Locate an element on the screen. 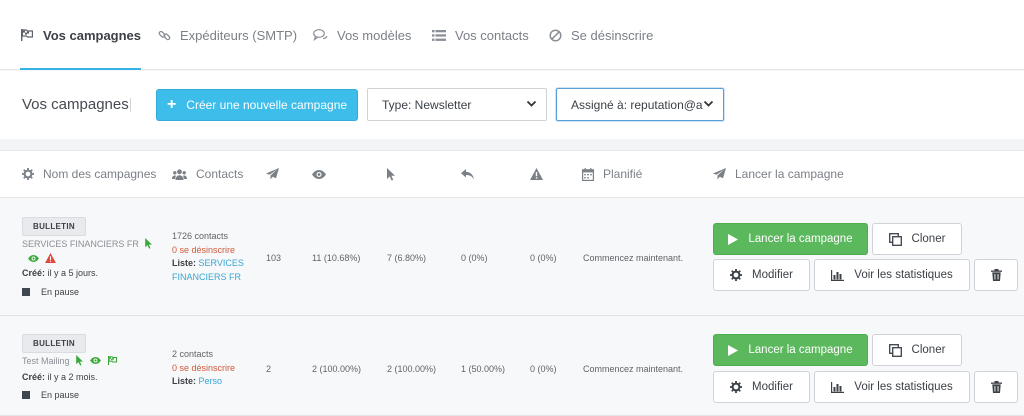 This screenshot has width=1024, height=416. column-label: Contacts is located at coordinates (220, 174).